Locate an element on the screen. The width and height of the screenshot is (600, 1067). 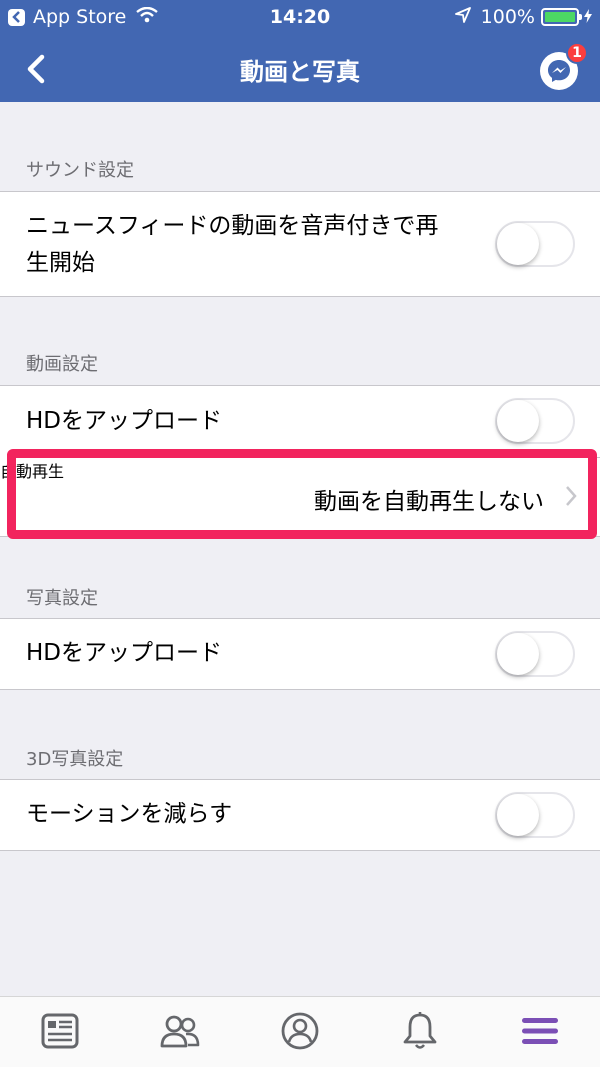
battery-icon is located at coordinates (561, 17).